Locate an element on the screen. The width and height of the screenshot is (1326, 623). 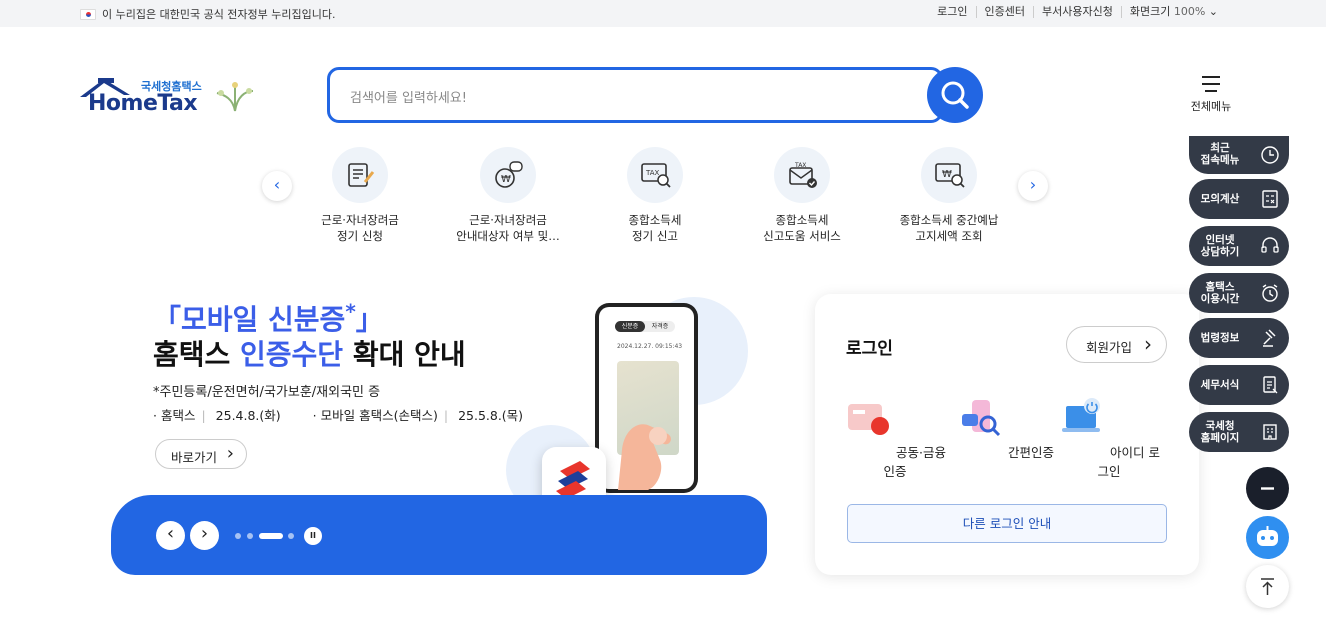
tax-monitor-icon: TAX is located at coordinates (656, 175).